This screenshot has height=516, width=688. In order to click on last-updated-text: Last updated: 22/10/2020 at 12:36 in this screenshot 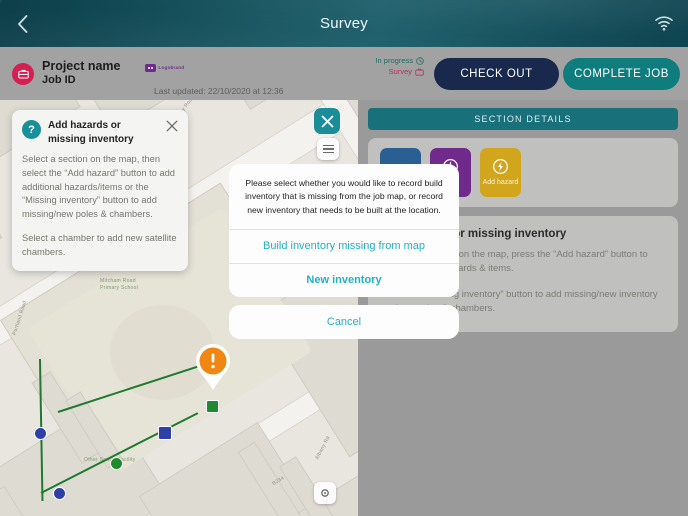, I will do `click(219, 91)`.